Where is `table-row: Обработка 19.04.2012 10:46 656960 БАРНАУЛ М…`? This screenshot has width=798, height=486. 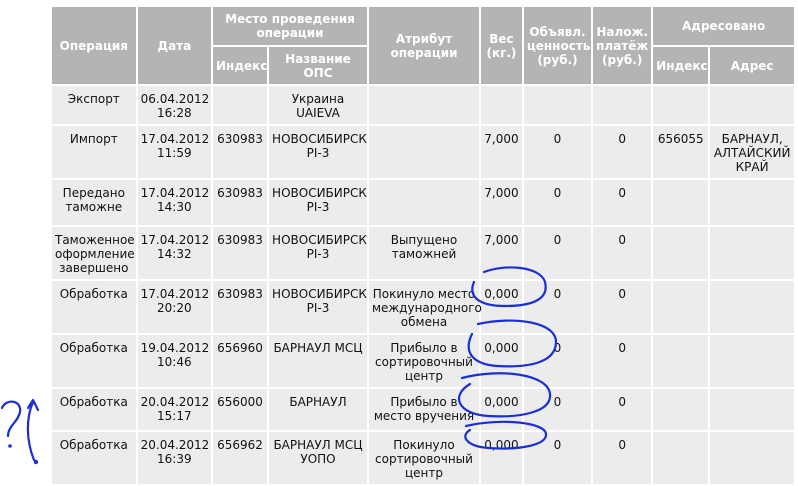 table-row: Обработка 19.04.2012 10:46 656960 БАРНАУЛ М… is located at coordinates (423, 361).